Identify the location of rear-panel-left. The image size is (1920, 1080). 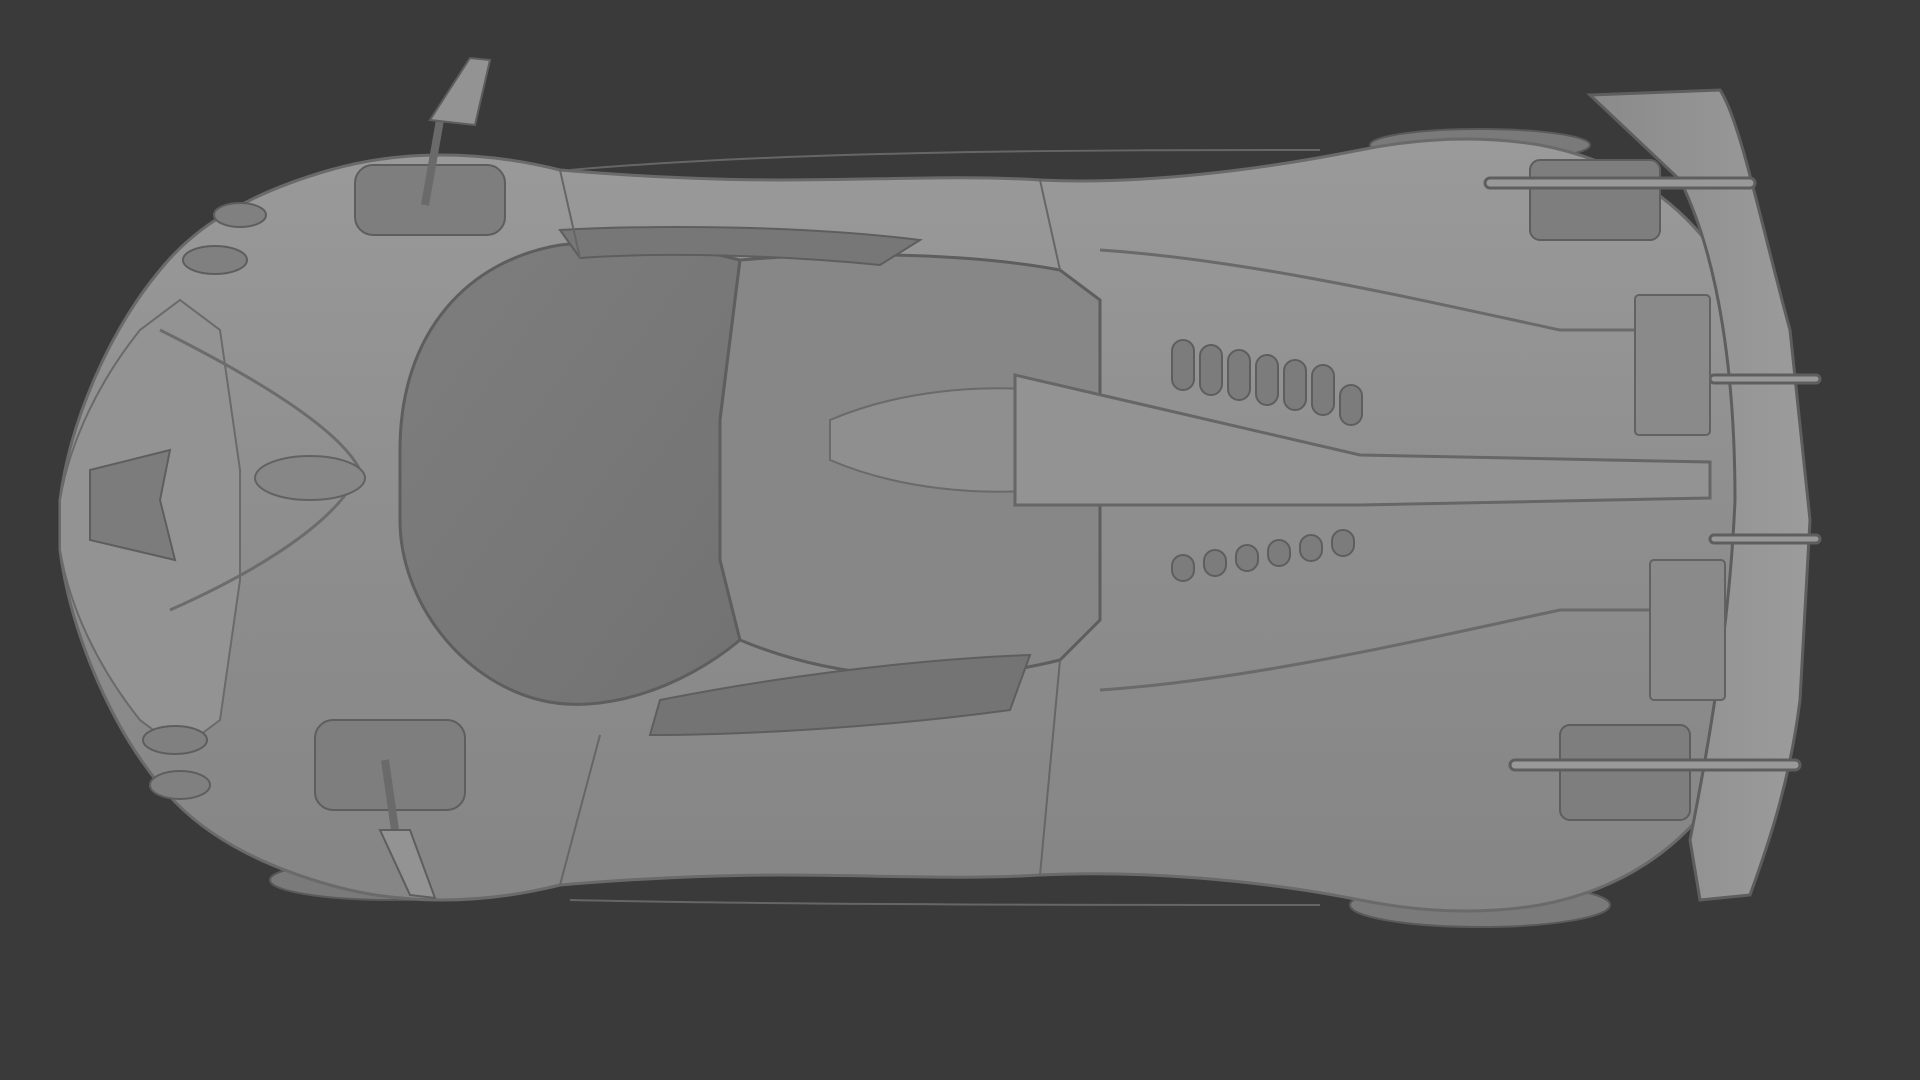
(1672, 365).